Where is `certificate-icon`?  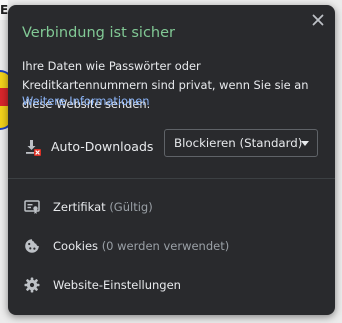 certificate-icon is located at coordinates (32, 207).